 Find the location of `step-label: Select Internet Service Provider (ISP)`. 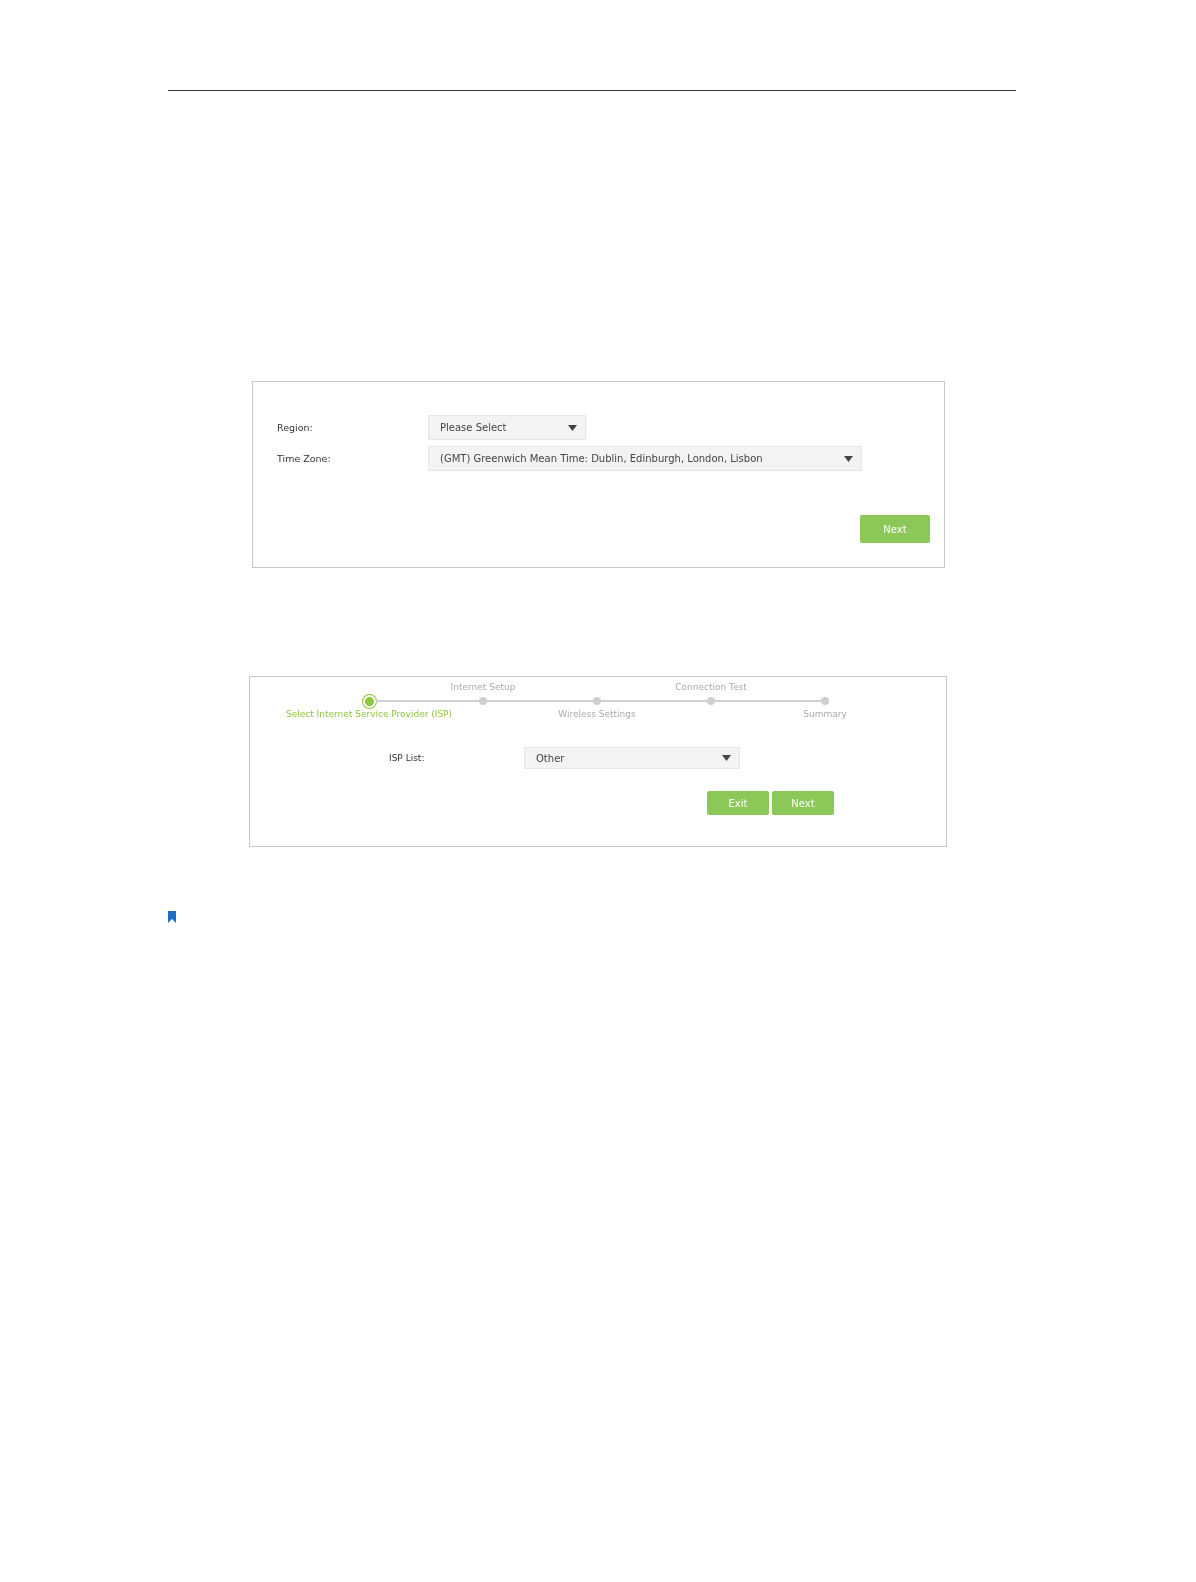

step-label: Select Internet Service Provider (ISP) is located at coordinates (369, 714).